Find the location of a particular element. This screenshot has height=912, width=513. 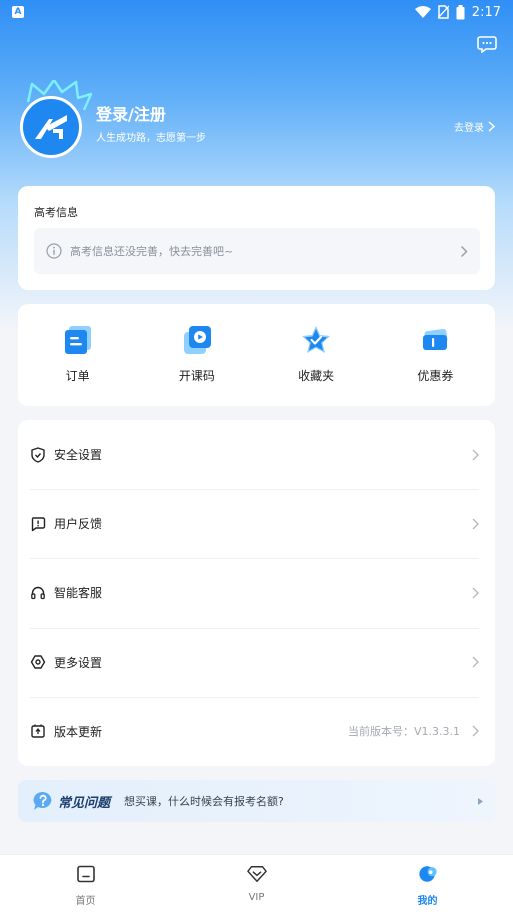

quick-action-favorites: 收藏夹 is located at coordinates (316, 355).